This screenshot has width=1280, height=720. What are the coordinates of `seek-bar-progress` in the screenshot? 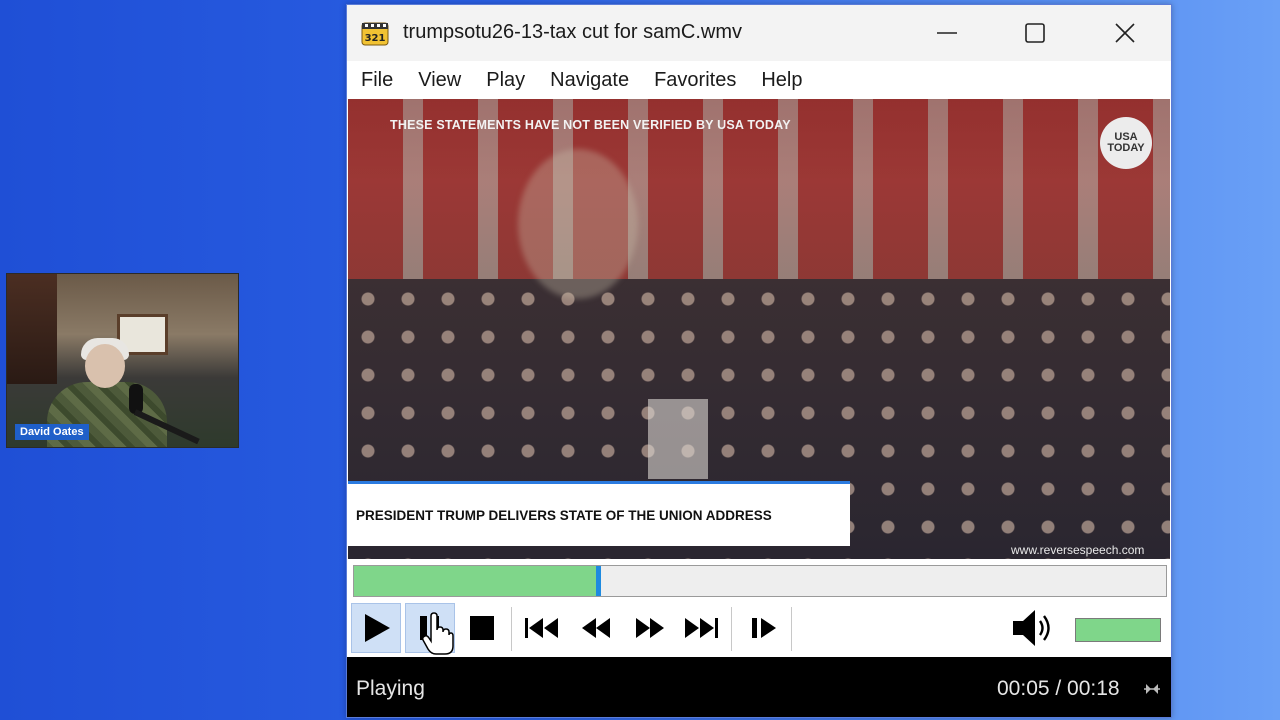 It's located at (476, 581).